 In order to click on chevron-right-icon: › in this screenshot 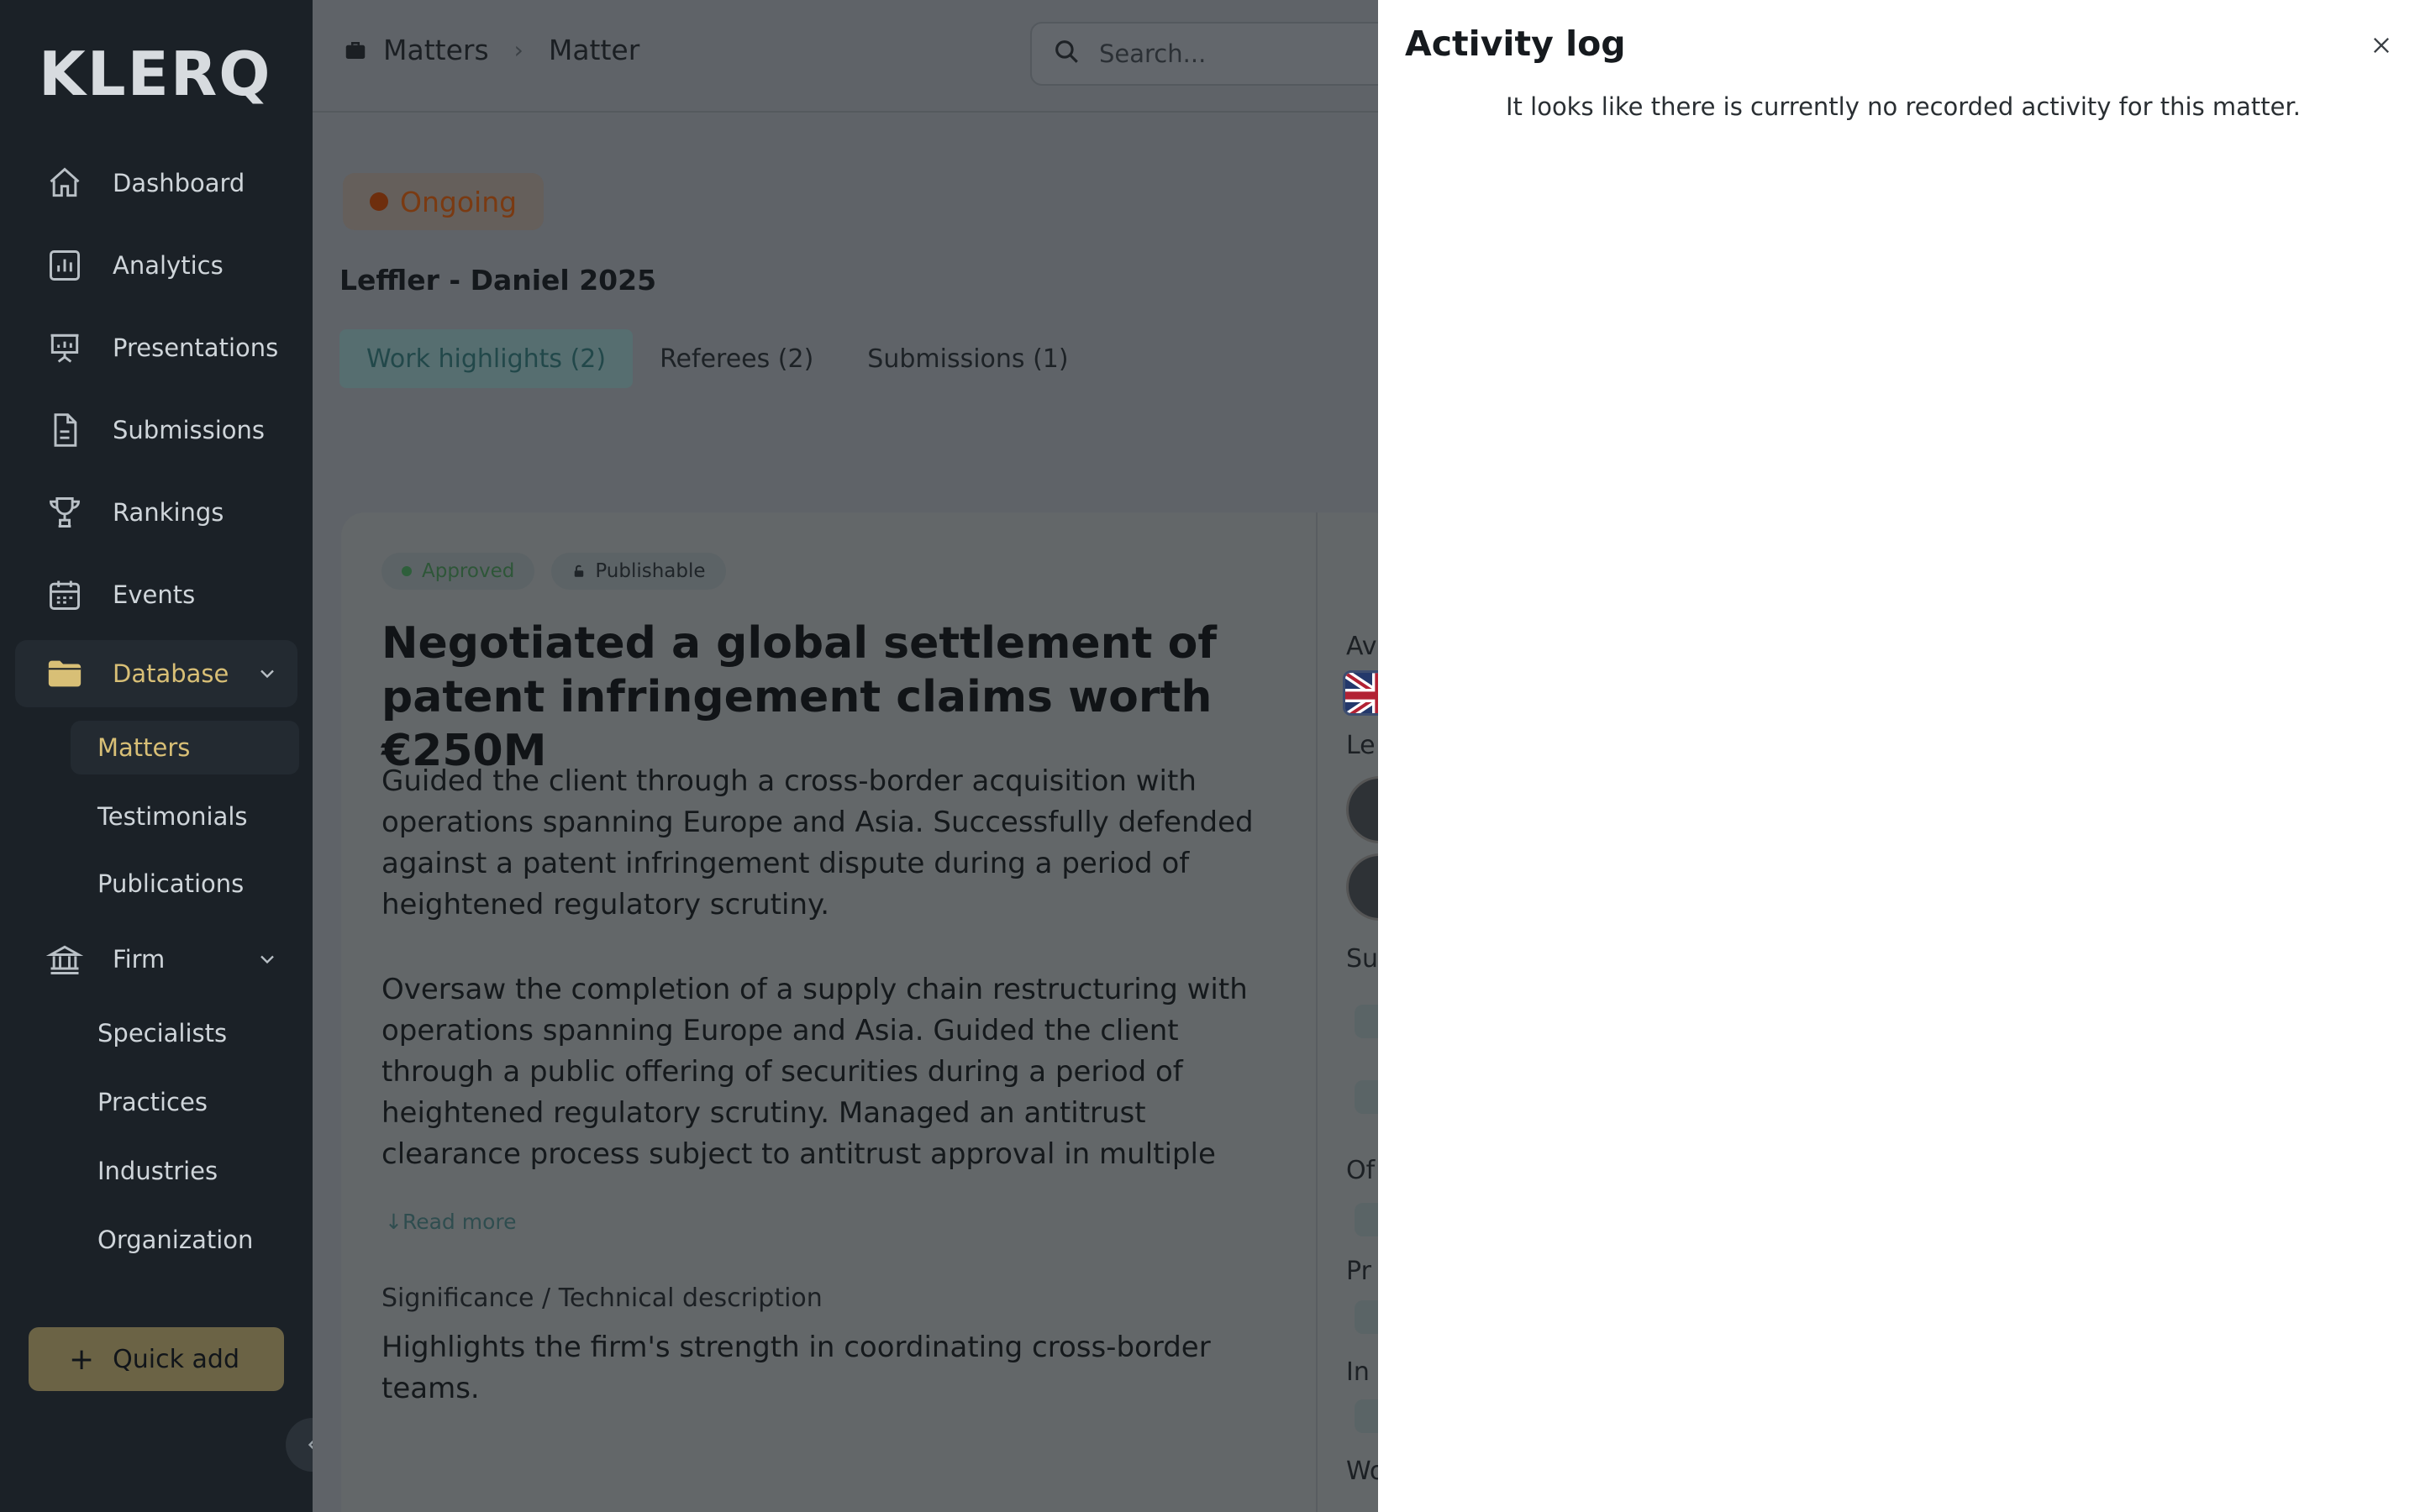, I will do `click(518, 50)`.